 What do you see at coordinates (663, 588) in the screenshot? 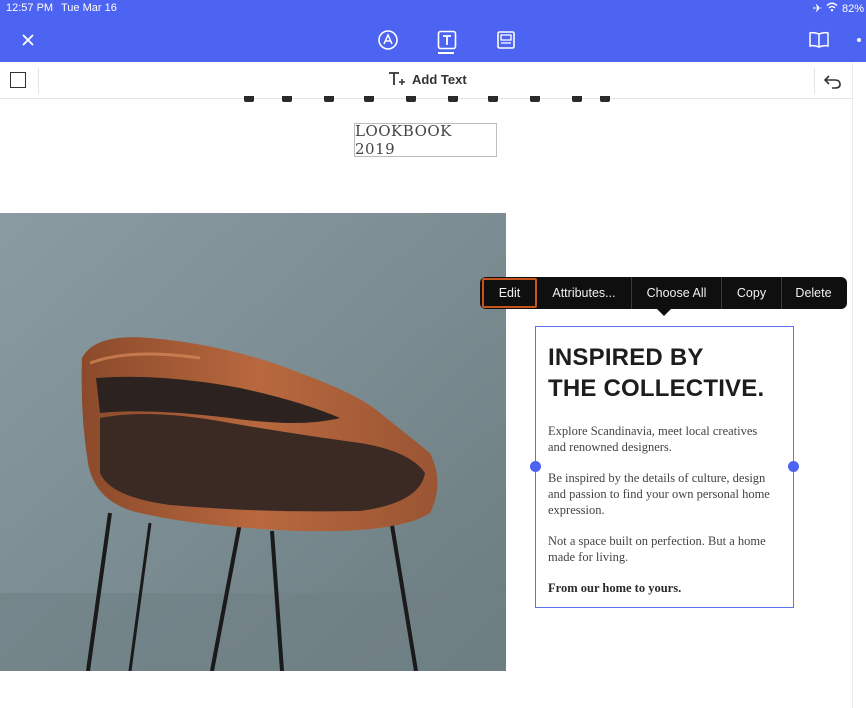
I see `text-paragraph-4: From our home to yours.` at bounding box center [663, 588].